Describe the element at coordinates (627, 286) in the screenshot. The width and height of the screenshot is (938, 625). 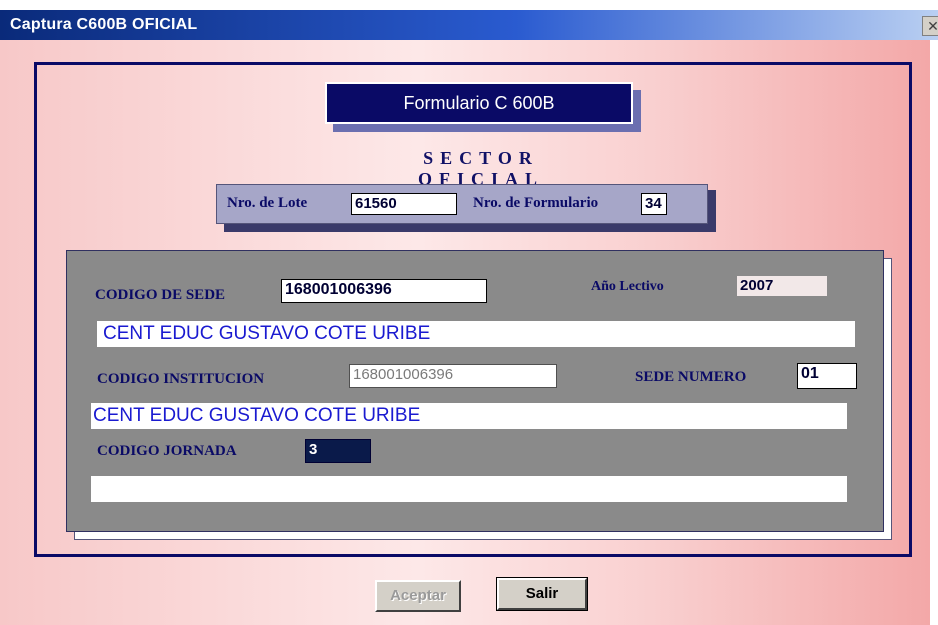
I see `anio-lectivo-label: Año Lectivo` at that location.